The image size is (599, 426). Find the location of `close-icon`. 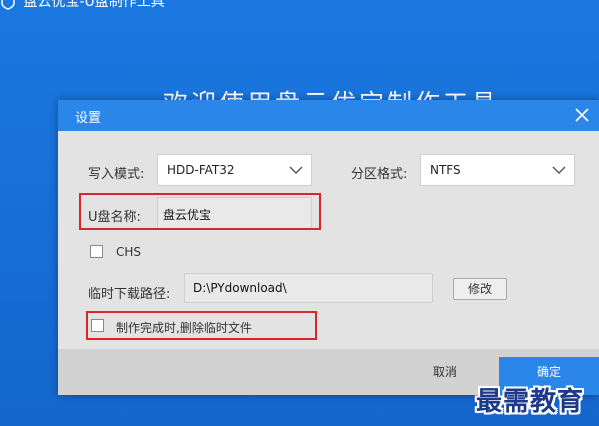

close-icon is located at coordinates (582, 115).